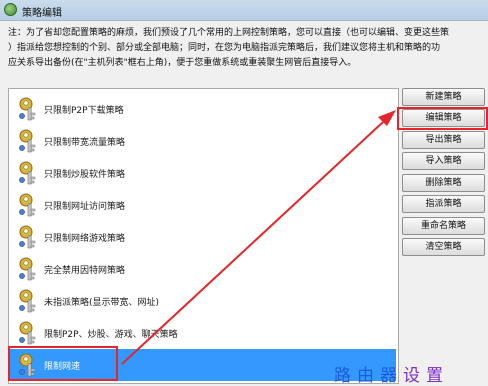  Describe the element at coordinates (443, 140) in the screenshot. I see `export-policy-button: 导出策略` at that location.